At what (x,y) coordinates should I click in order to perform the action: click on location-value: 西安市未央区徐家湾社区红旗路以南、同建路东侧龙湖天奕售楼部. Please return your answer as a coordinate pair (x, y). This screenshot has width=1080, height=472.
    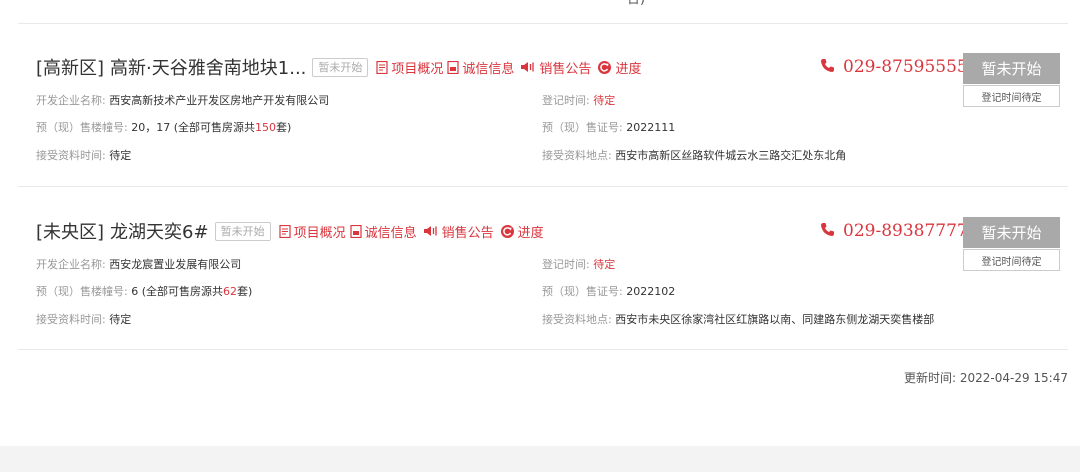
    Looking at the image, I should click on (775, 319).